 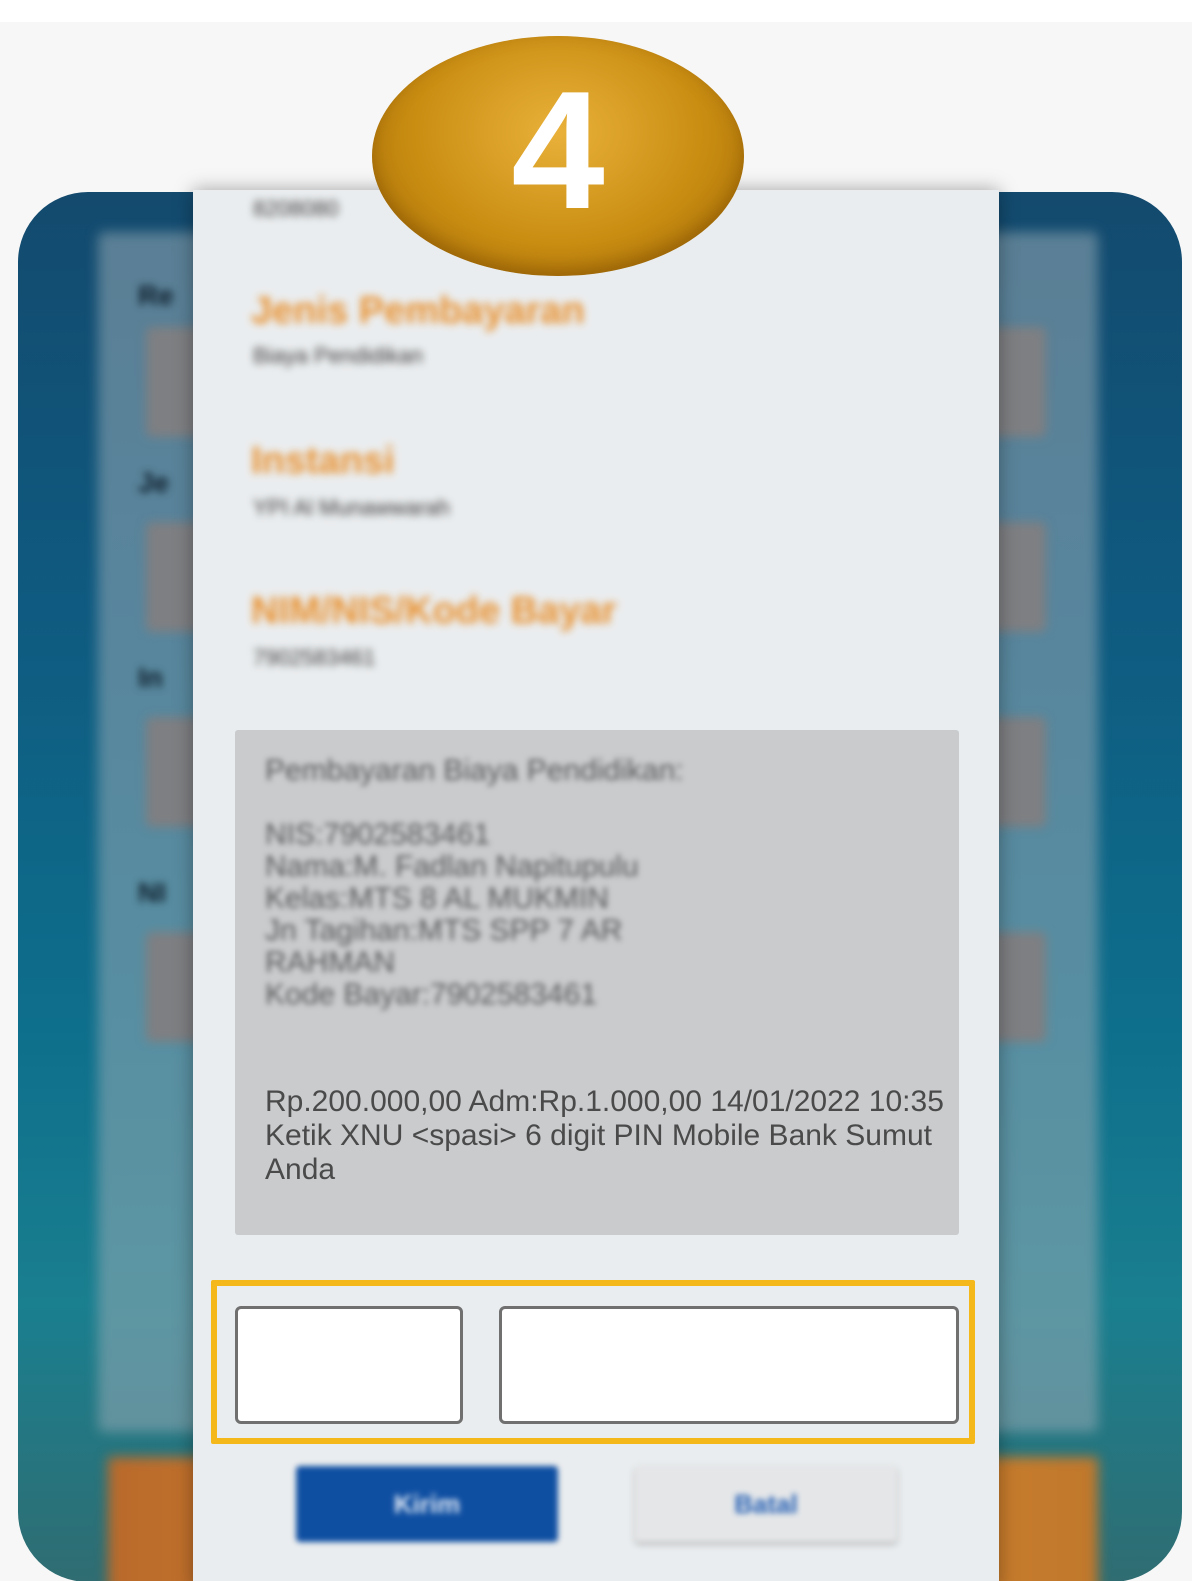 What do you see at coordinates (437, 898) in the screenshot?
I see `message-detail-line: Kelas:MTS 8 AL MUKMIN` at bounding box center [437, 898].